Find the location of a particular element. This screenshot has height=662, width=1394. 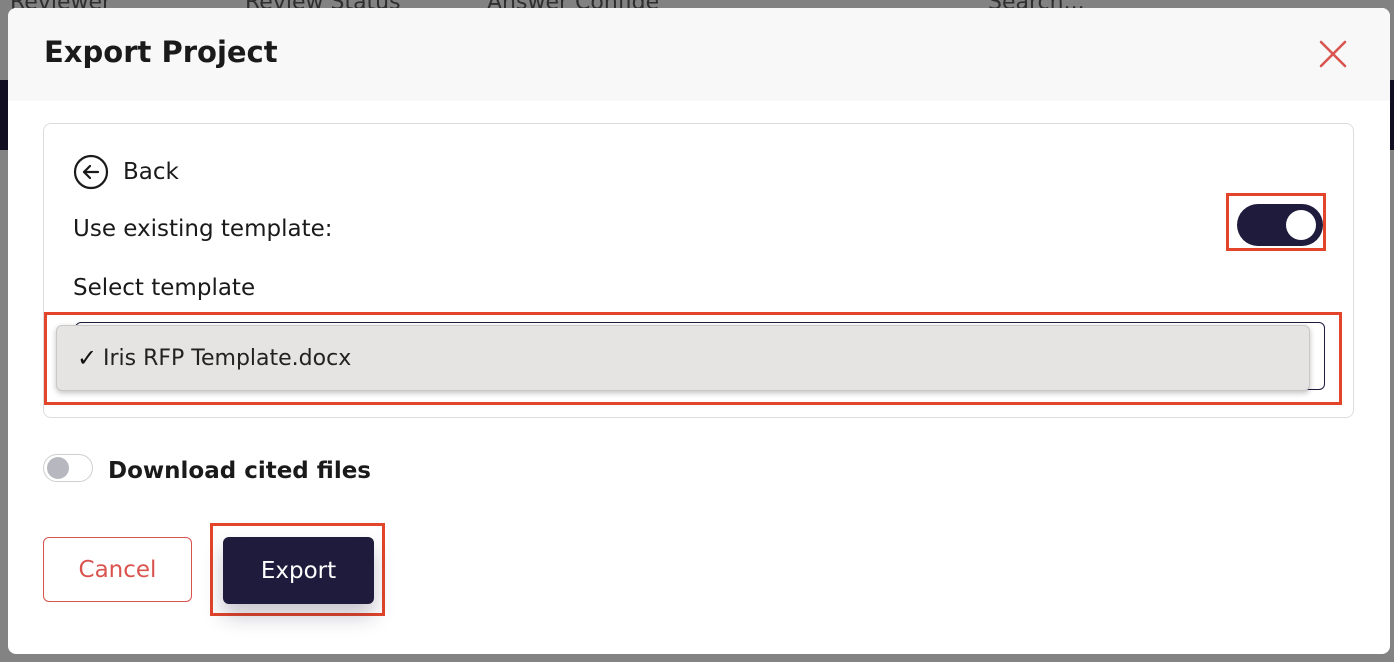

close-button is located at coordinates (1333, 54).